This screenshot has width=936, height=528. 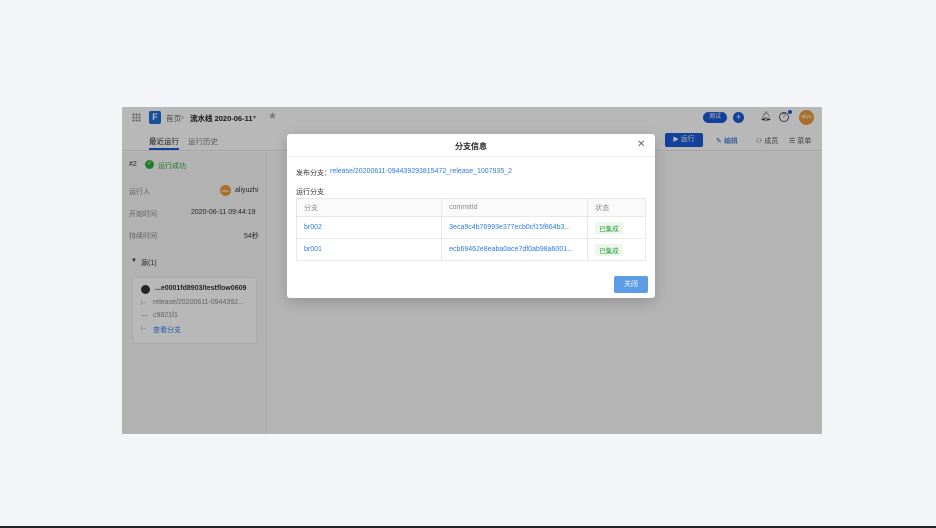 What do you see at coordinates (471, 146) in the screenshot?
I see `dialog-title: 分支信息` at bounding box center [471, 146].